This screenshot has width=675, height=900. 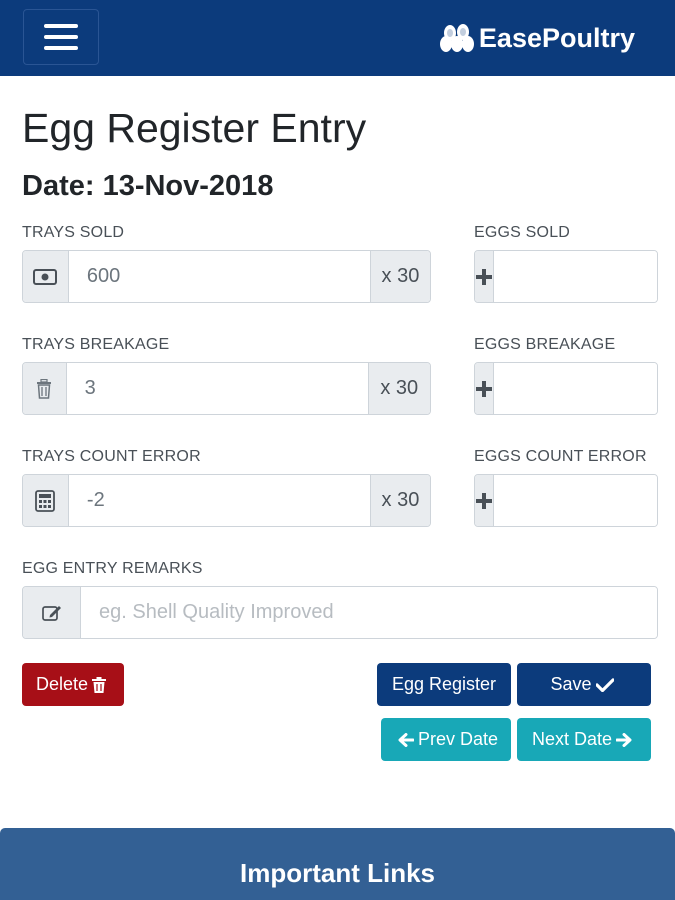 I want to click on delete-button: Delete, so click(x=73, y=684).